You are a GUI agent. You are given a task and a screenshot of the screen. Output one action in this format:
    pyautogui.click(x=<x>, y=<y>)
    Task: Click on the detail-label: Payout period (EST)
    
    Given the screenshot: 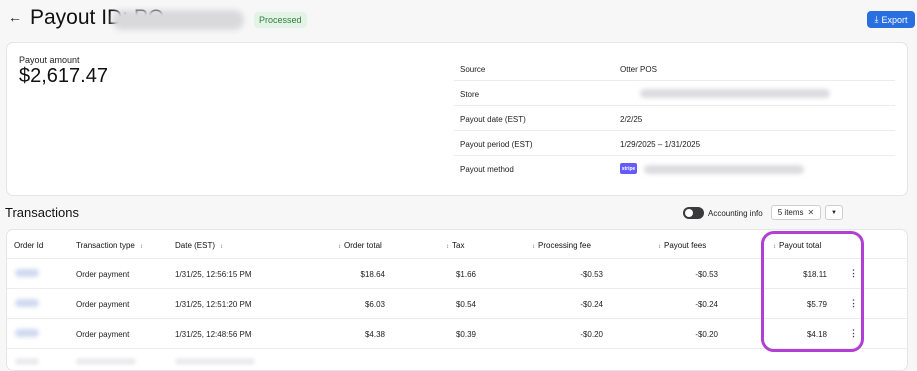 What is the action you would take?
    pyautogui.click(x=496, y=144)
    